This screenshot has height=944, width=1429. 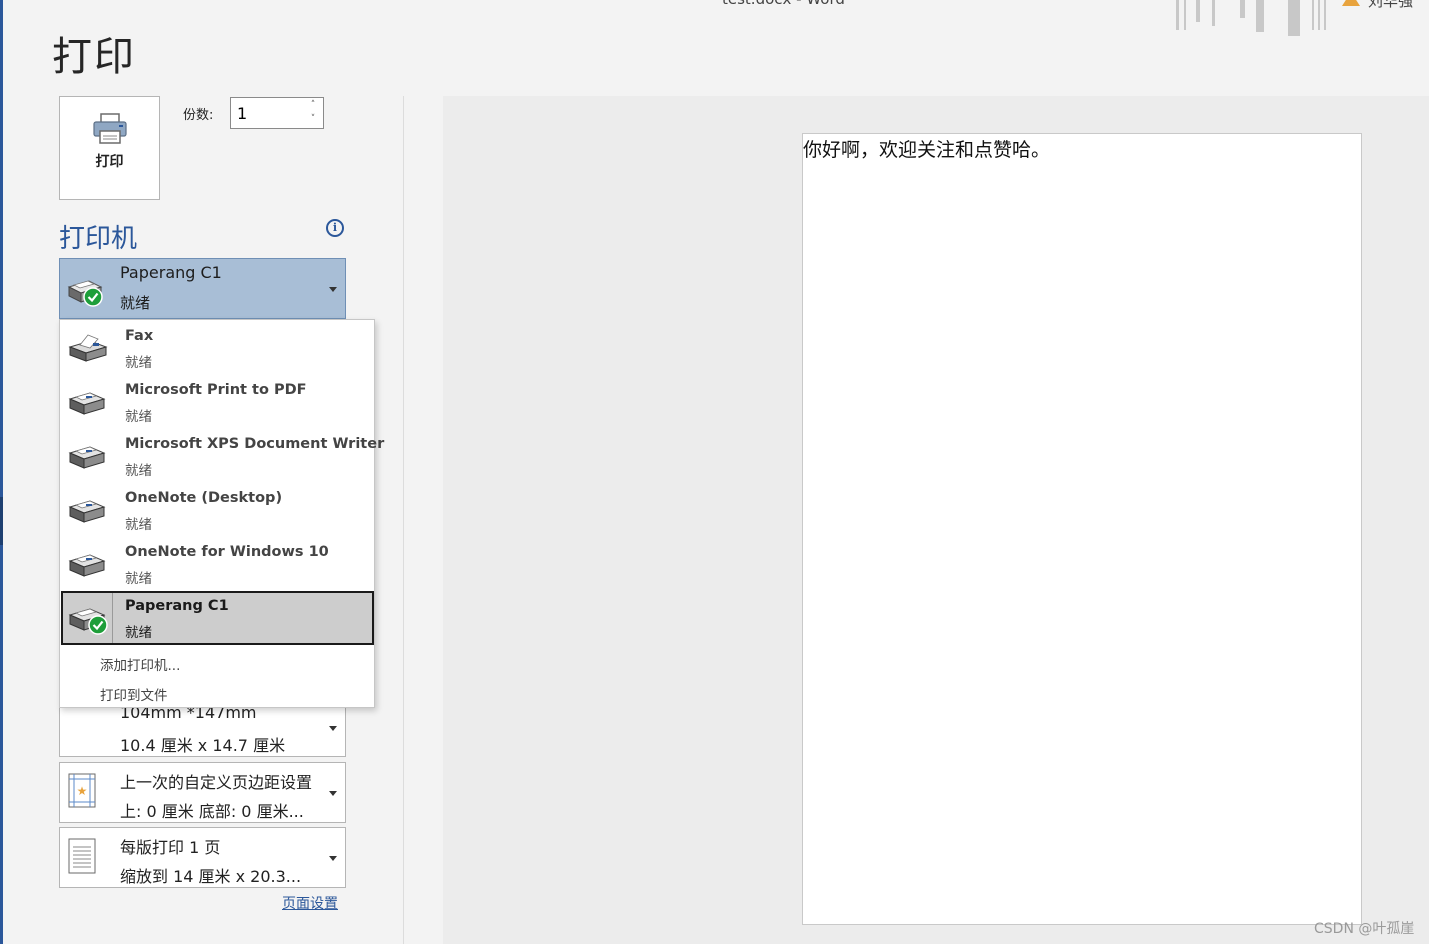 What do you see at coordinates (203, 745) in the screenshot?
I see `paper-size-dimensions: 10.4 厘米 x 14.7 厘米` at bounding box center [203, 745].